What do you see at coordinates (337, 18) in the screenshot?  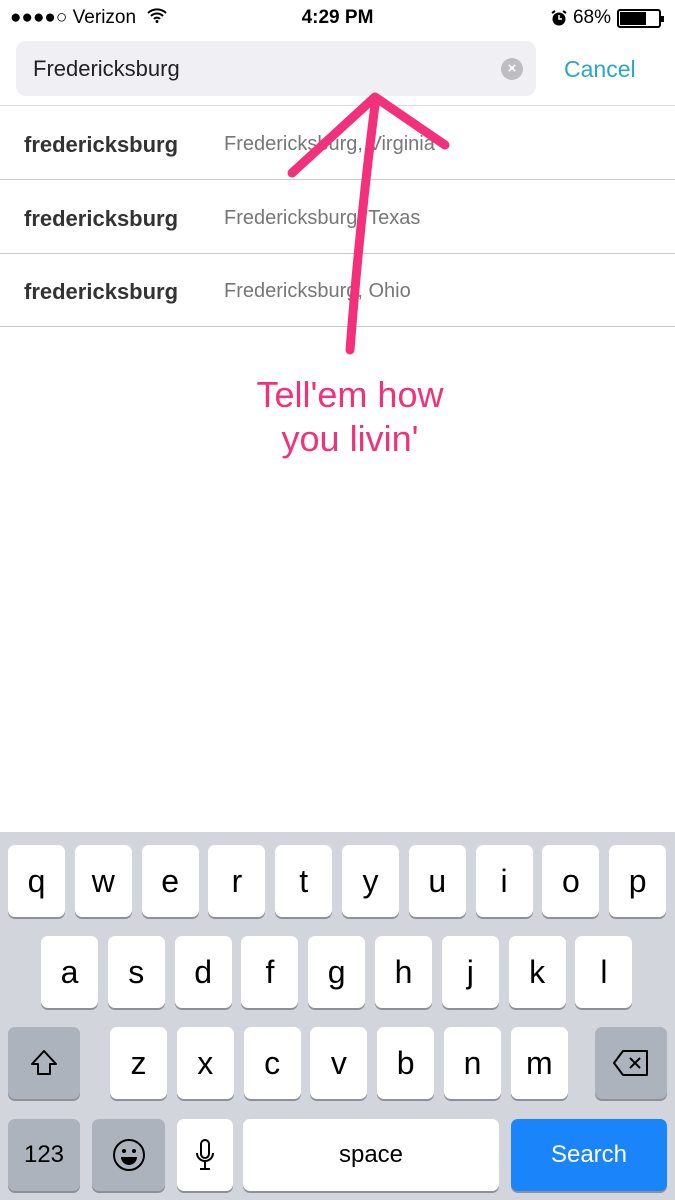 I see `status-bar: ●●●●○ Verizon 4:29 PM 68%` at bounding box center [337, 18].